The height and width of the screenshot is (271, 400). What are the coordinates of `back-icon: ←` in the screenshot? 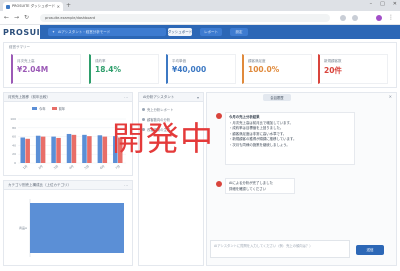 It's located at (6, 17).